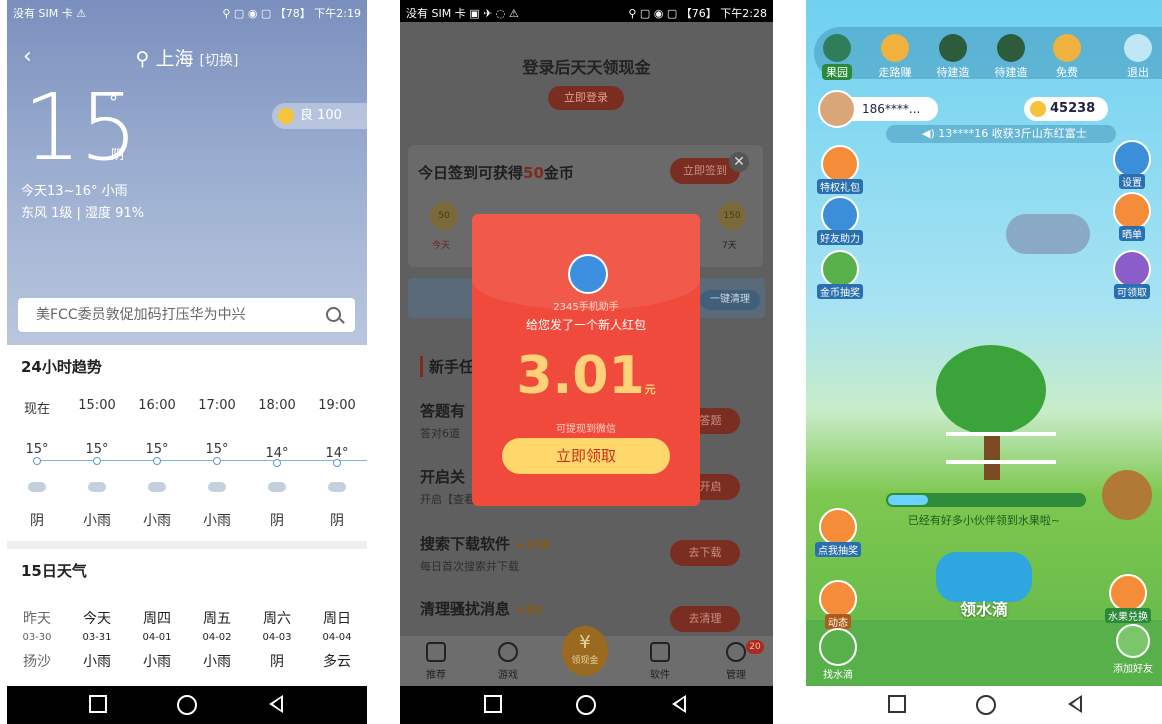 This screenshot has width=1162, height=724. I want to click on aqi-value: 良 100, so click(321, 115).